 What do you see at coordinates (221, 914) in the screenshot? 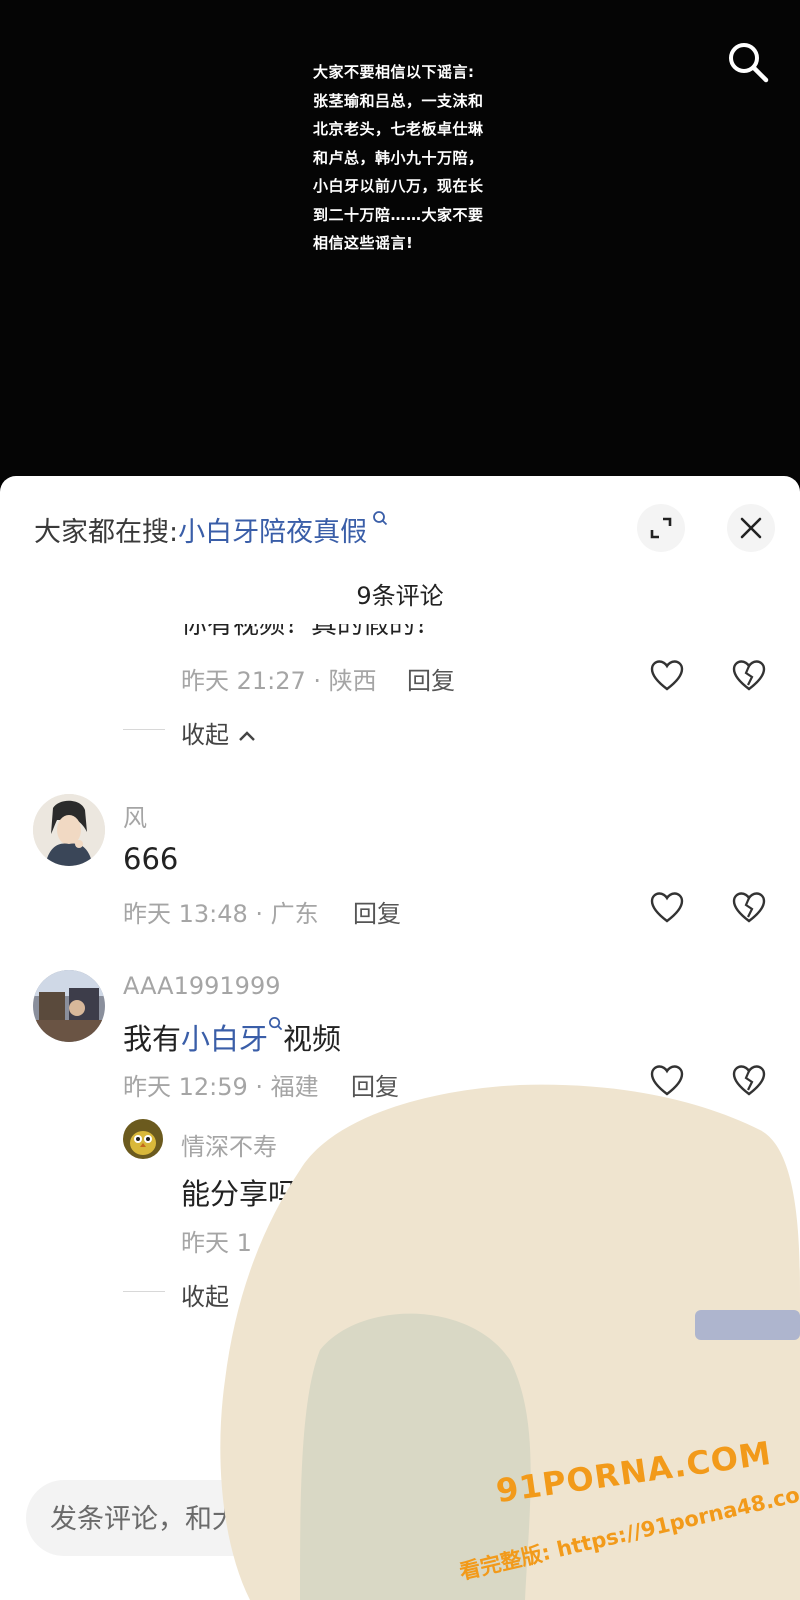
I see `comment-meta: 昨天 13:48 · 广东` at bounding box center [221, 914].